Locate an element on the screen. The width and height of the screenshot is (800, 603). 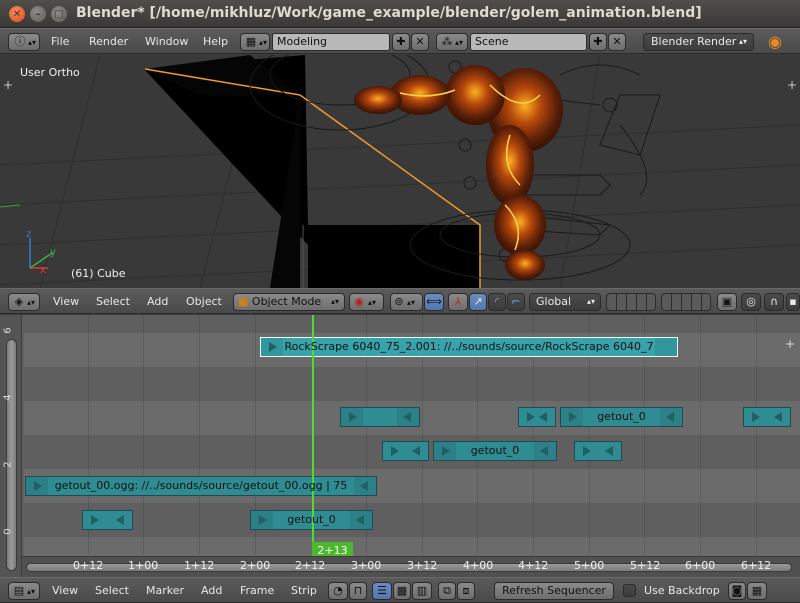
transform-orientation-dropdown: Global ▴▾ is located at coordinates (565, 302).